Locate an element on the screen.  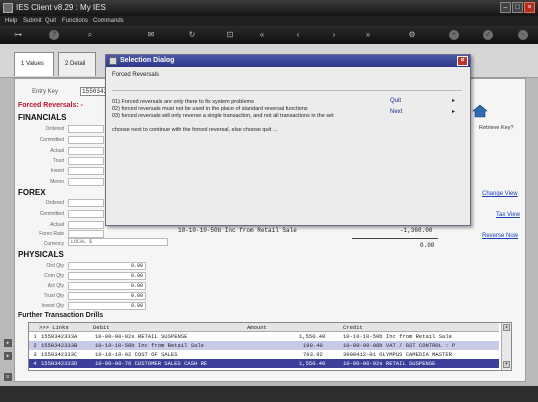
forex-rate-label: Forex Rate is located at coordinates (51, 234).